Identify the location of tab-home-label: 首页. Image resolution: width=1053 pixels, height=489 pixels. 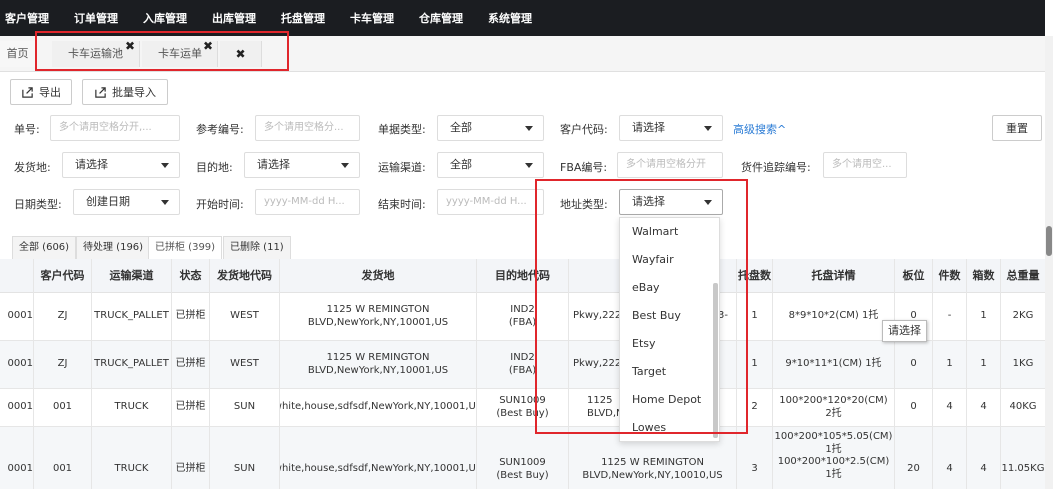
(17, 53).